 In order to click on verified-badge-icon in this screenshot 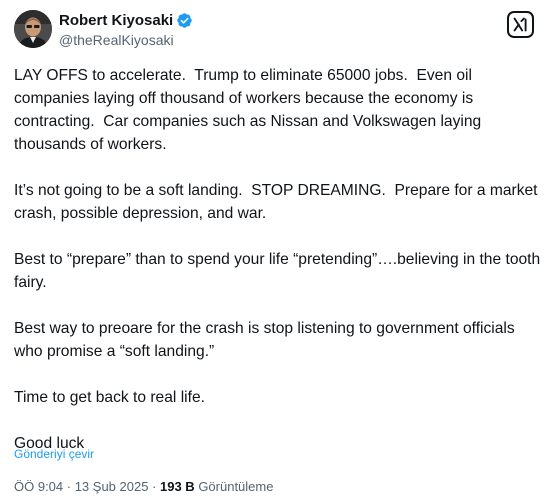, I will do `click(184, 20)`.